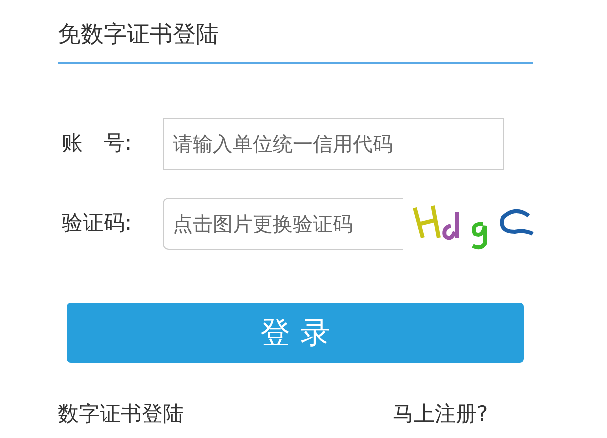 The height and width of the screenshot is (438, 607). What do you see at coordinates (138, 35) in the screenshot?
I see `page-title: 免数字证书登陆` at bounding box center [138, 35].